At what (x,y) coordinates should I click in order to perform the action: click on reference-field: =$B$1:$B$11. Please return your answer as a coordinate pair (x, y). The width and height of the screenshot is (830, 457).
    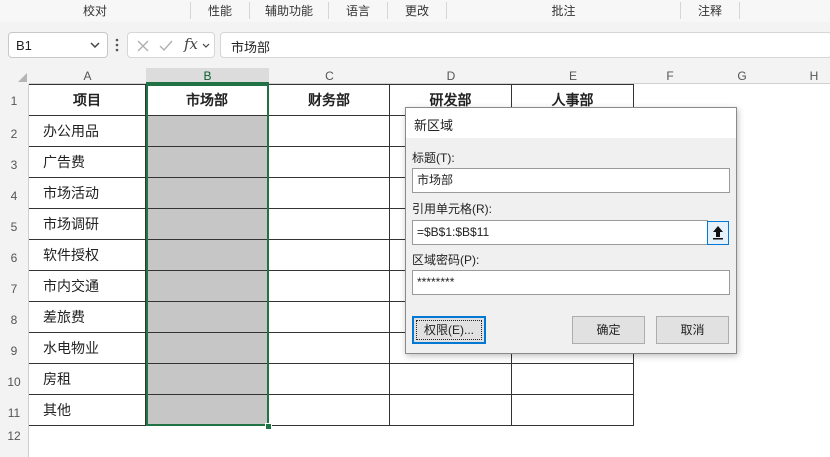
    Looking at the image, I should click on (560, 232).